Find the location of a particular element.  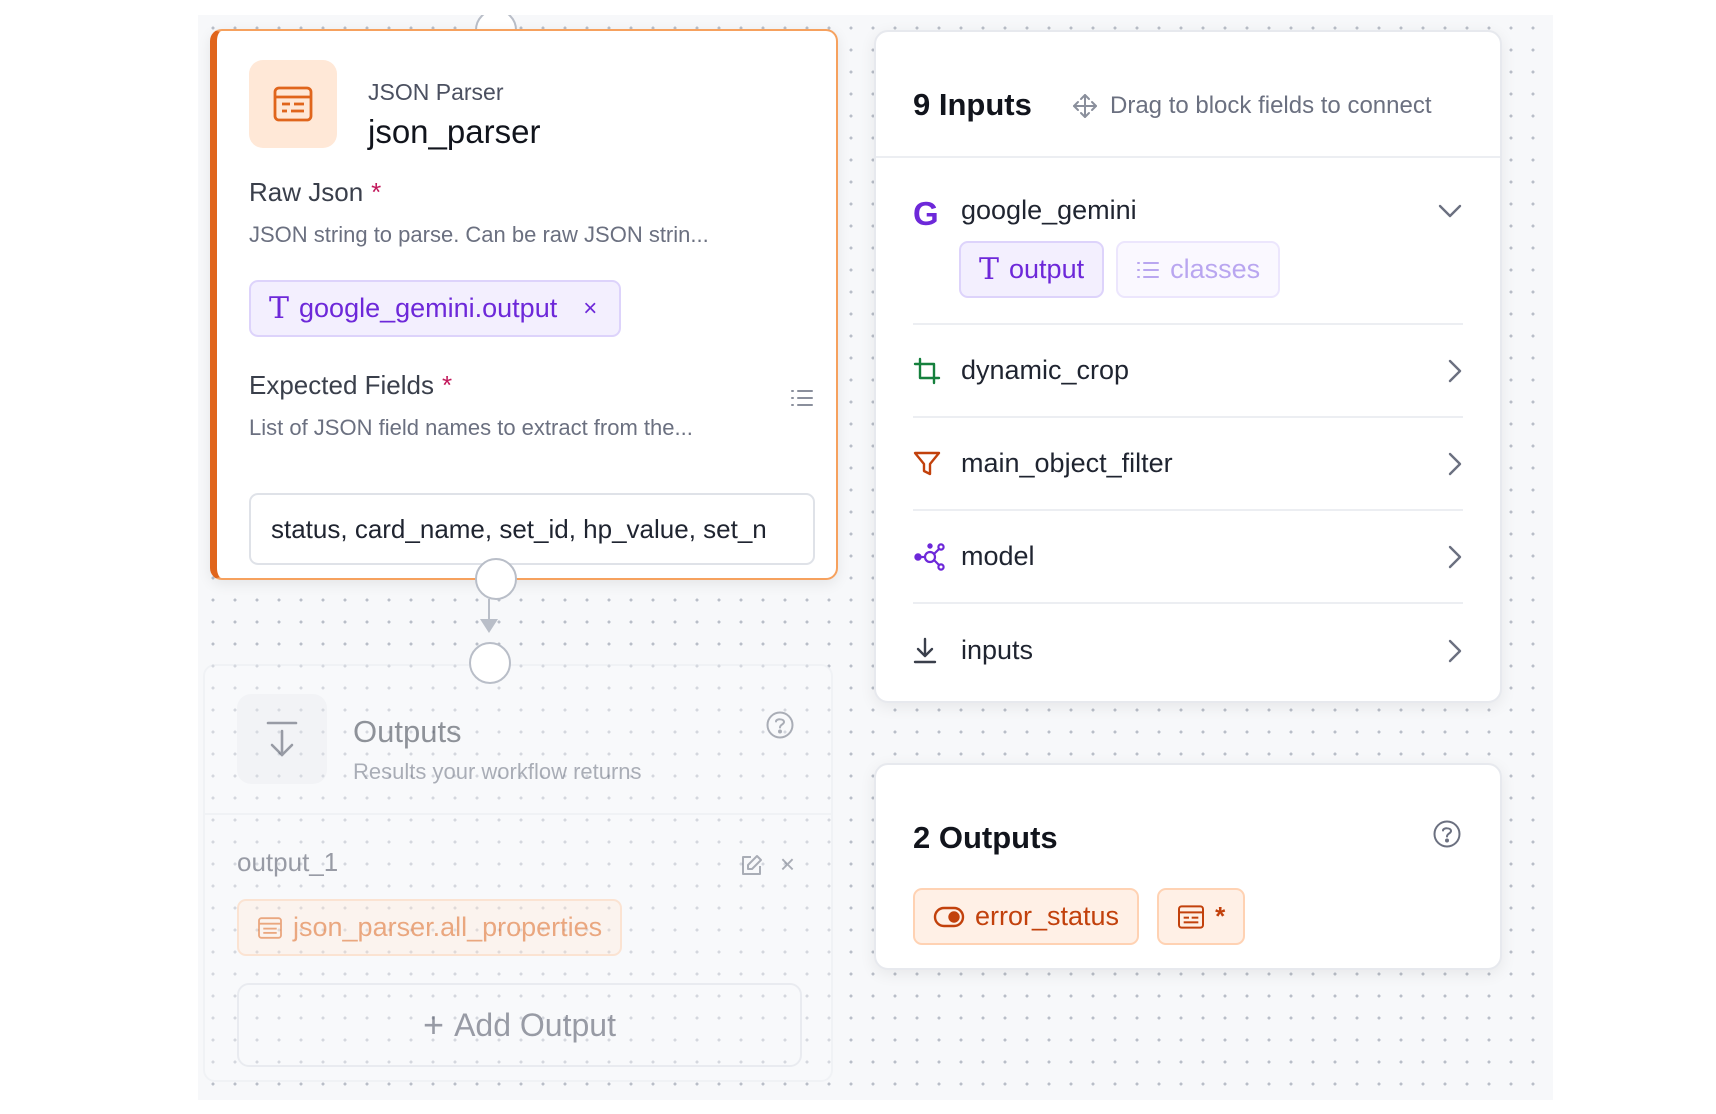

google-icon: G is located at coordinates (930, 214).